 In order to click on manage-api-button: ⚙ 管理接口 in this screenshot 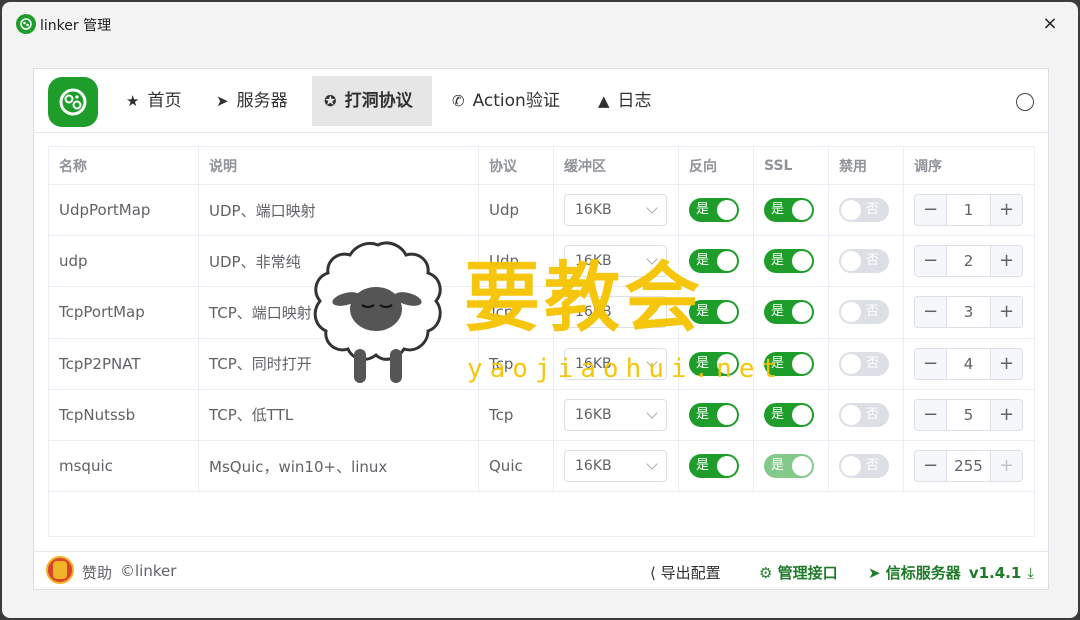, I will do `click(798, 572)`.